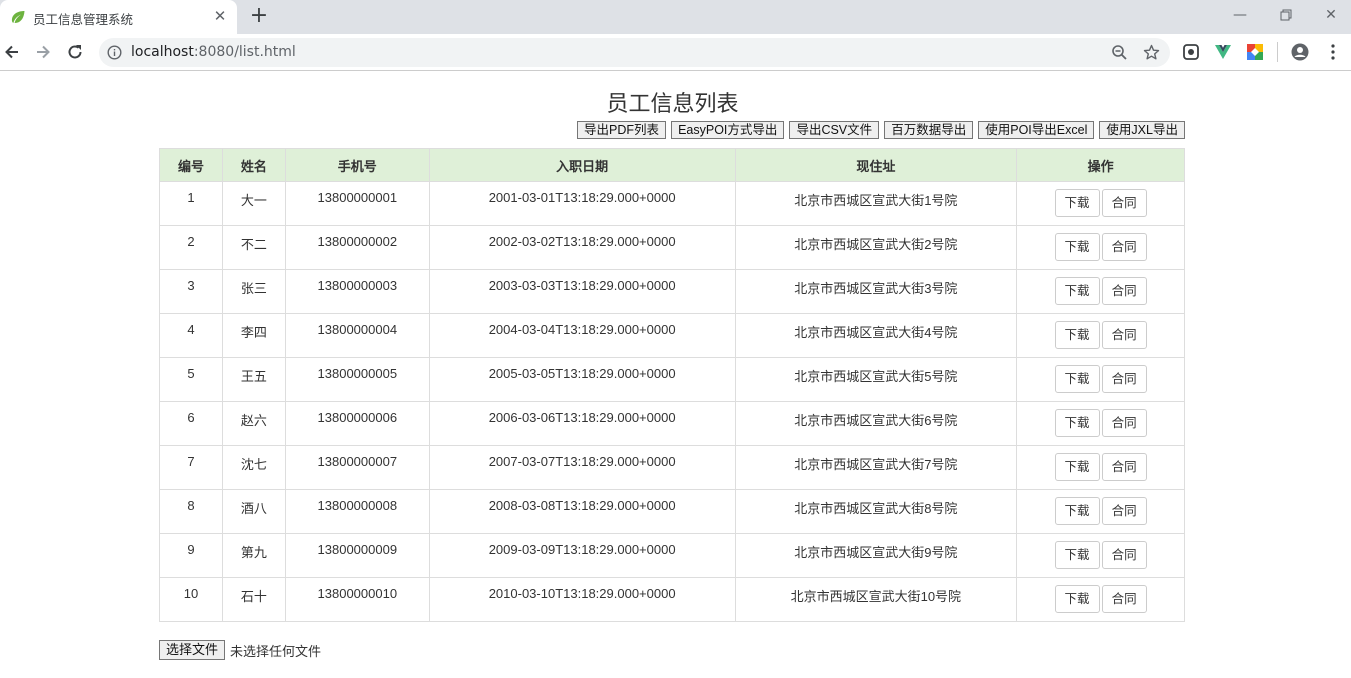 The image size is (1351, 678). Describe the element at coordinates (876, 379) in the screenshot. I see `cell-address: 北京市西城区宣武大街5号院` at that location.